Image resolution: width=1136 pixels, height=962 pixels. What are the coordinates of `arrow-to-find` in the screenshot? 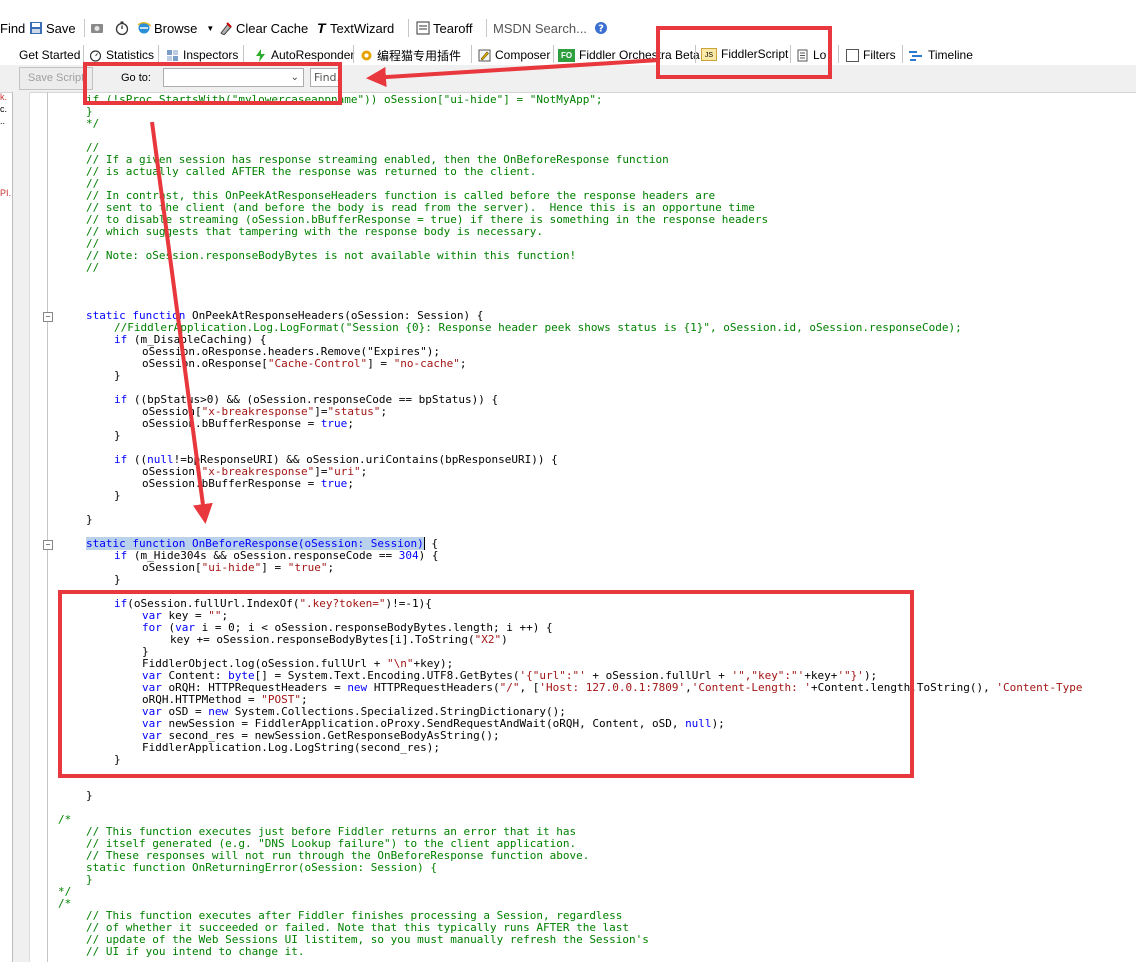 It's located at (513, 72).